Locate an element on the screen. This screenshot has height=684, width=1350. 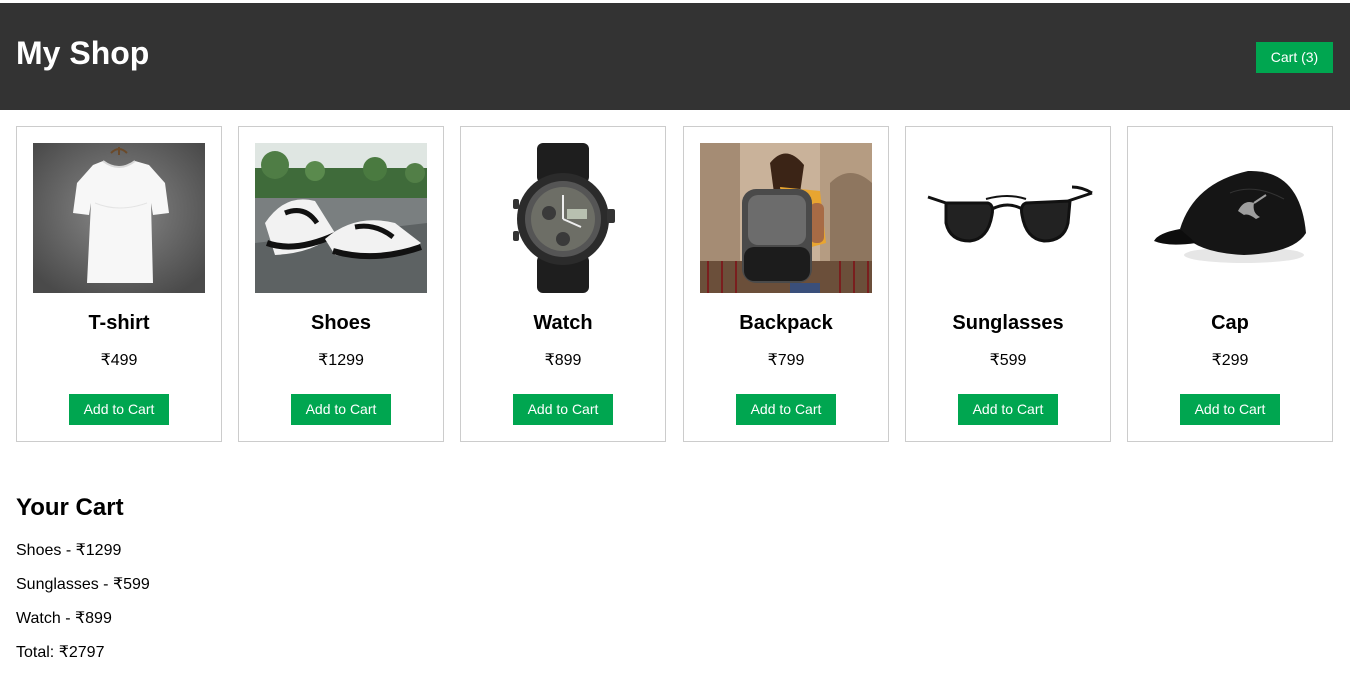
product-card-sunglasses: Sunglasses ₹599 Add to Cart is located at coordinates (1008, 284).